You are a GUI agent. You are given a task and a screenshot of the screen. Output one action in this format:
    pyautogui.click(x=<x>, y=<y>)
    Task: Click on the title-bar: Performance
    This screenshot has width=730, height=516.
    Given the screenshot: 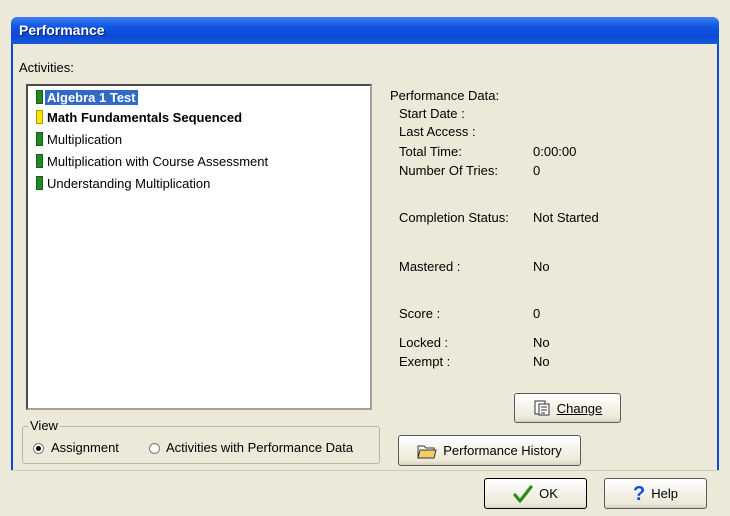 What is the action you would take?
    pyautogui.click(x=365, y=30)
    